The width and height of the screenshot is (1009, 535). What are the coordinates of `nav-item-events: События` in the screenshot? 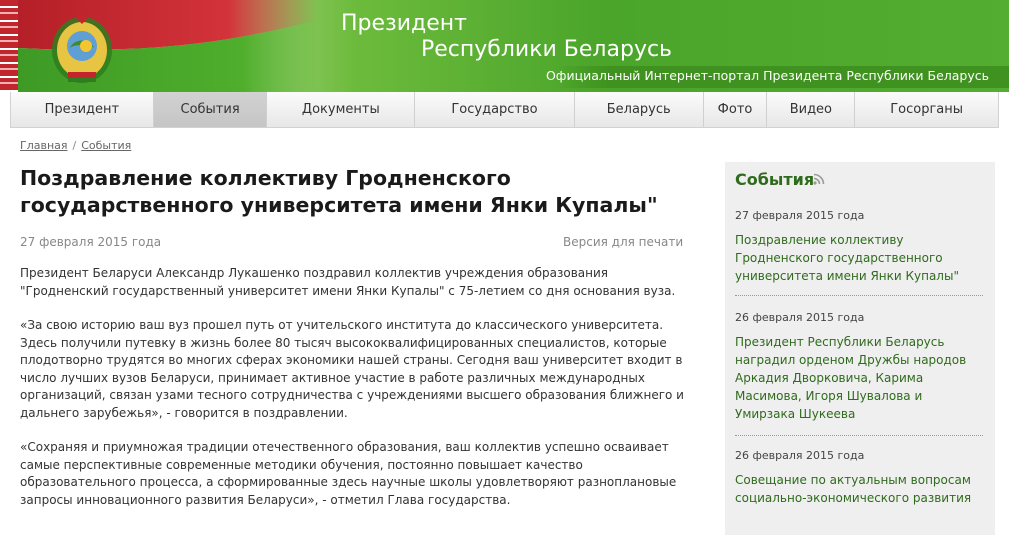 It's located at (210, 109).